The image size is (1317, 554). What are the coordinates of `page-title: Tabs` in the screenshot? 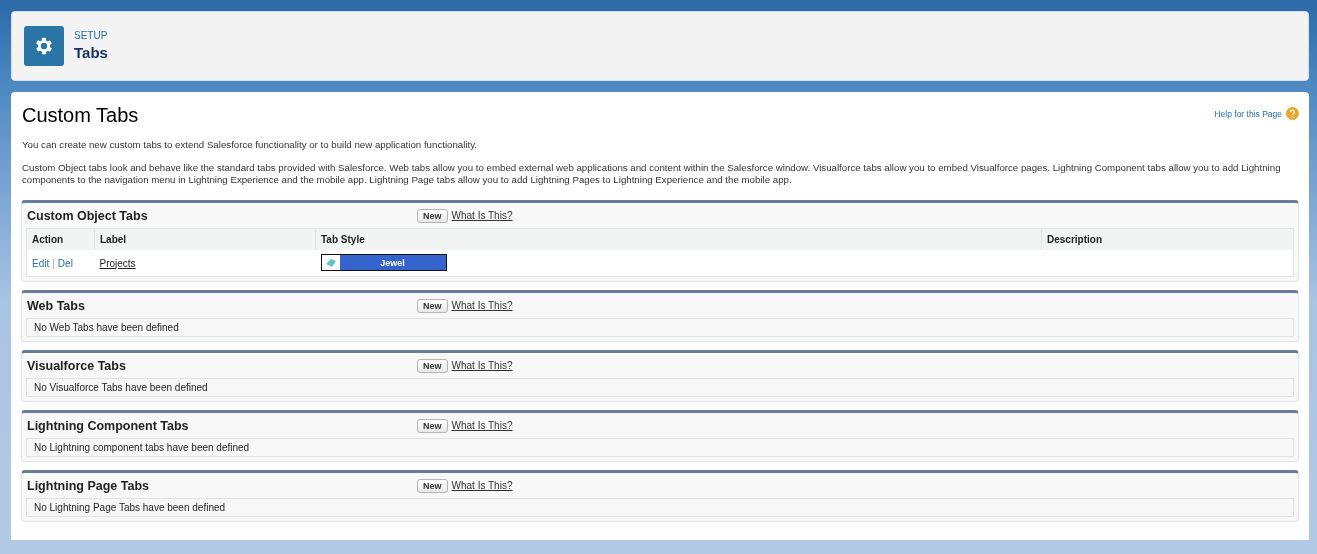 It's located at (91, 53).